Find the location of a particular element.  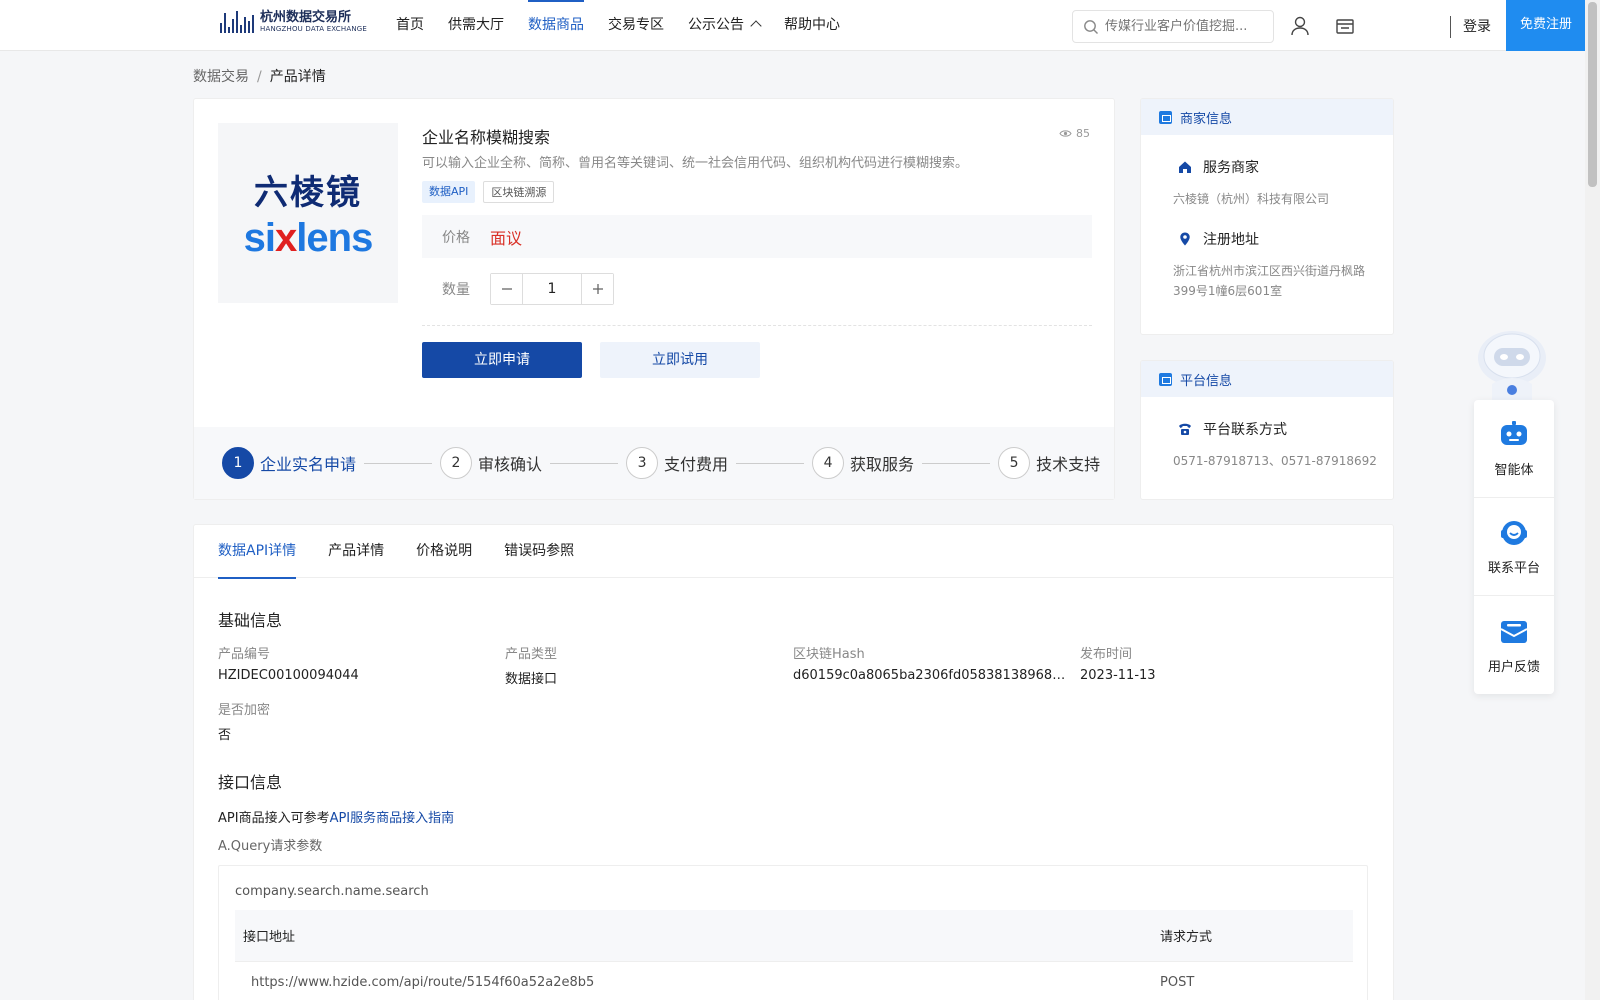

product-logo: 六棱镜 sixlens is located at coordinates (308, 213).